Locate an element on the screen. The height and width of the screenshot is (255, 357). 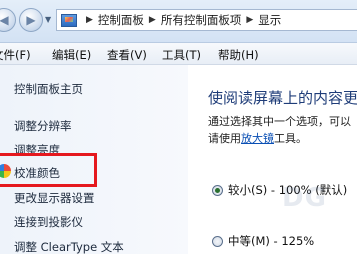
description-suffix: 工具。 is located at coordinates (290, 138).